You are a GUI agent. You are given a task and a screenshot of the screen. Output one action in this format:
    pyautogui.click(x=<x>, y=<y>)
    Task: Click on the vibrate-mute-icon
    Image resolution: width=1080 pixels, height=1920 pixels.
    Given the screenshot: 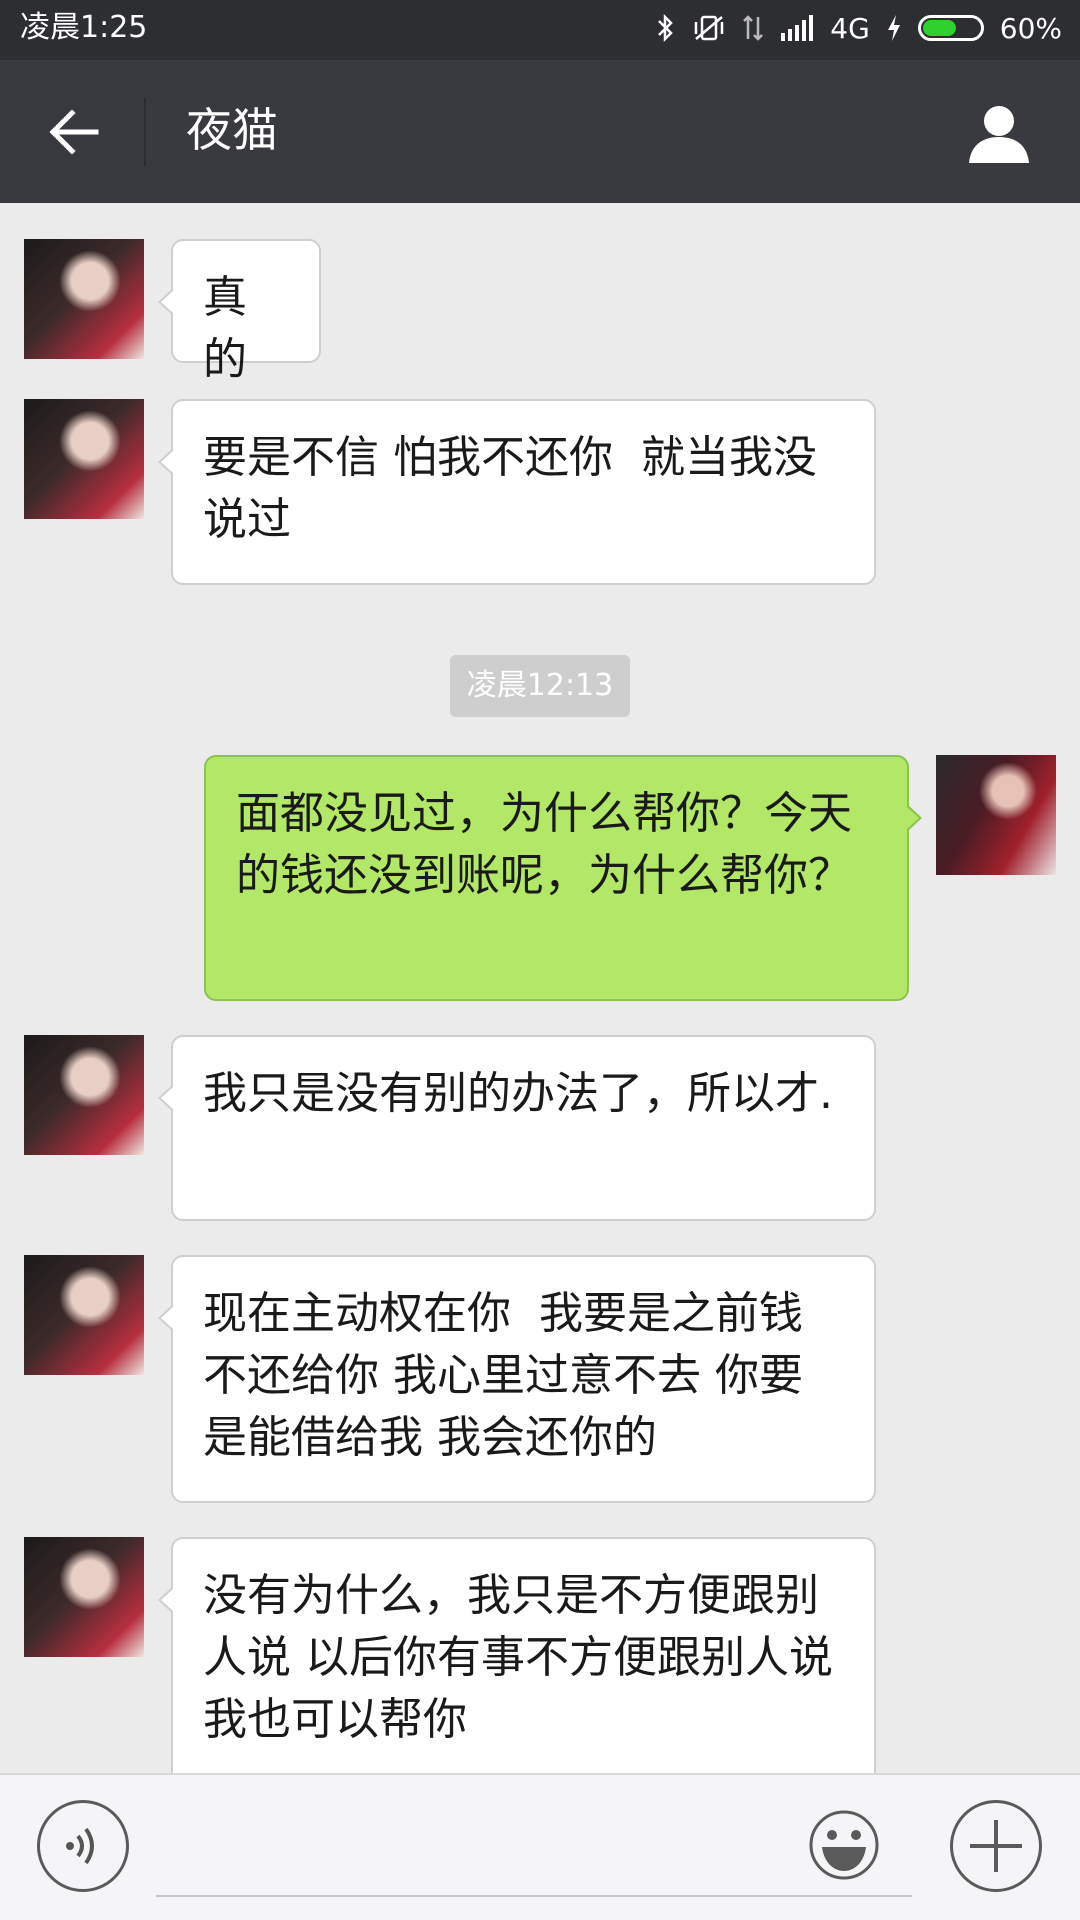 What is the action you would take?
    pyautogui.click(x=709, y=28)
    